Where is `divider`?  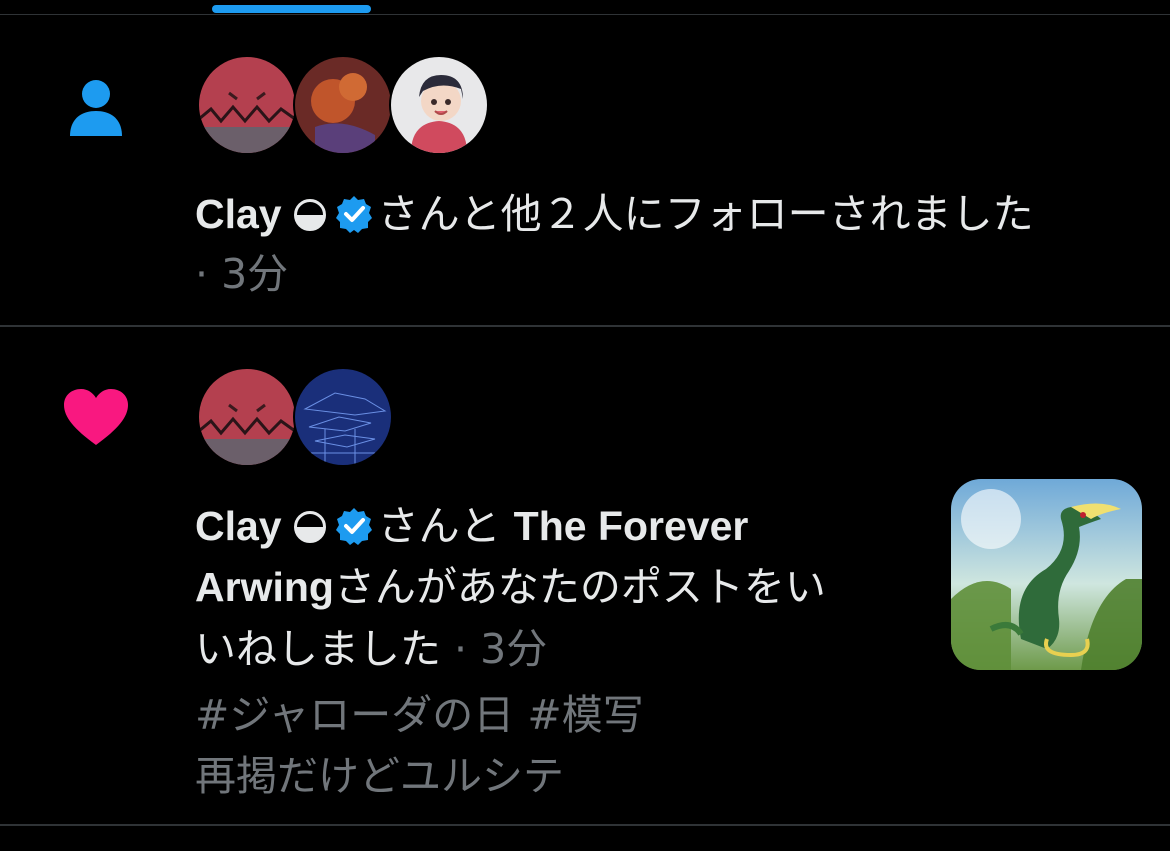 divider is located at coordinates (585, 825).